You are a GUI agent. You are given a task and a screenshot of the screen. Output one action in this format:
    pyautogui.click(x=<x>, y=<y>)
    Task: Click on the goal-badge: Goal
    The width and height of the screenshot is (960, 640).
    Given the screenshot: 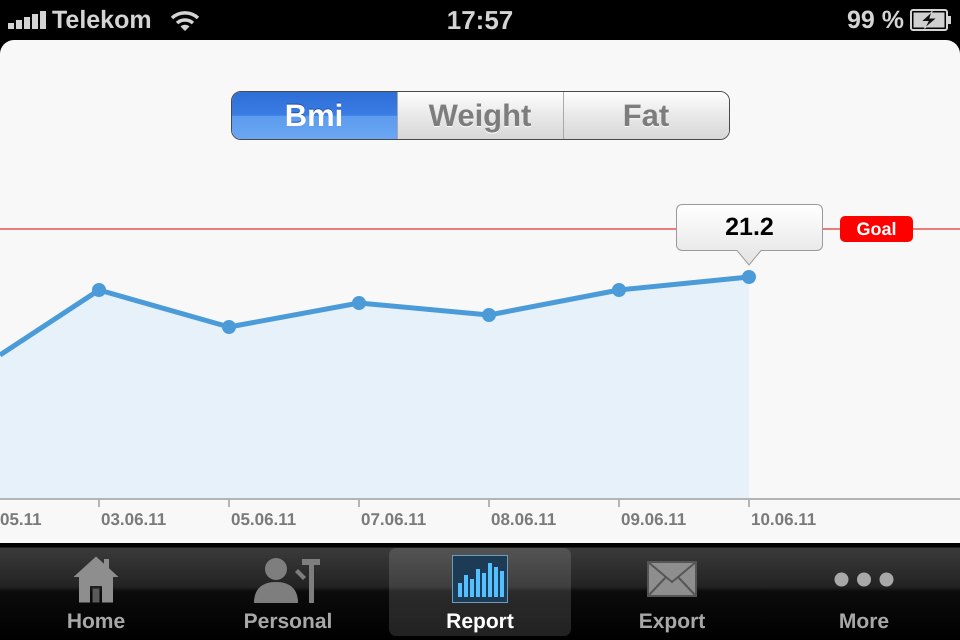 What is the action you would take?
    pyautogui.click(x=876, y=229)
    